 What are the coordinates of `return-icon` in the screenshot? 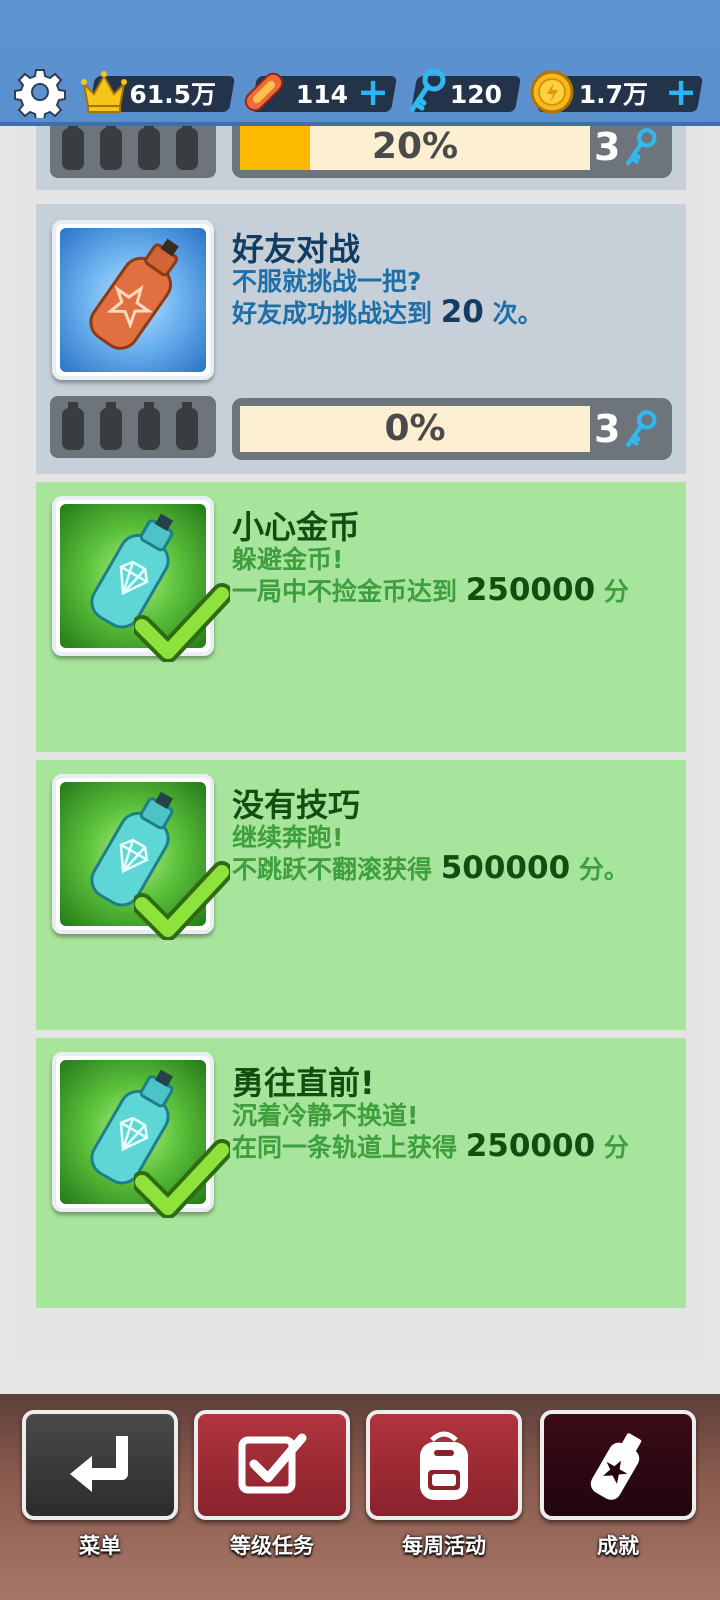 It's located at (99, 1464).